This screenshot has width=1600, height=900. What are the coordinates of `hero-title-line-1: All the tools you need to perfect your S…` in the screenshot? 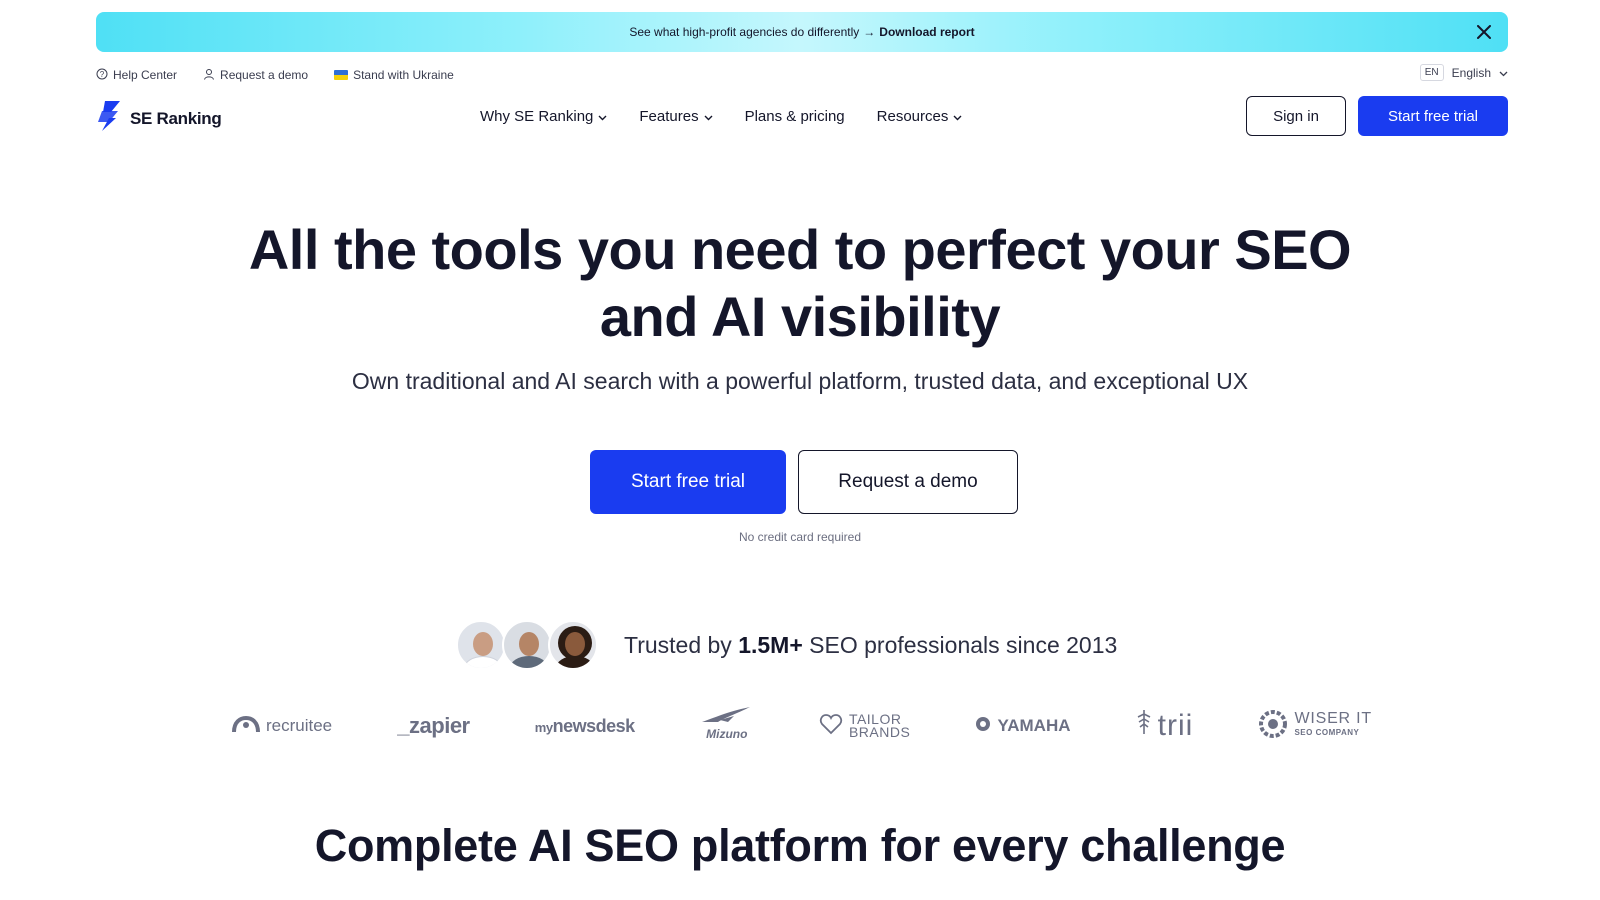 It's located at (800, 249).